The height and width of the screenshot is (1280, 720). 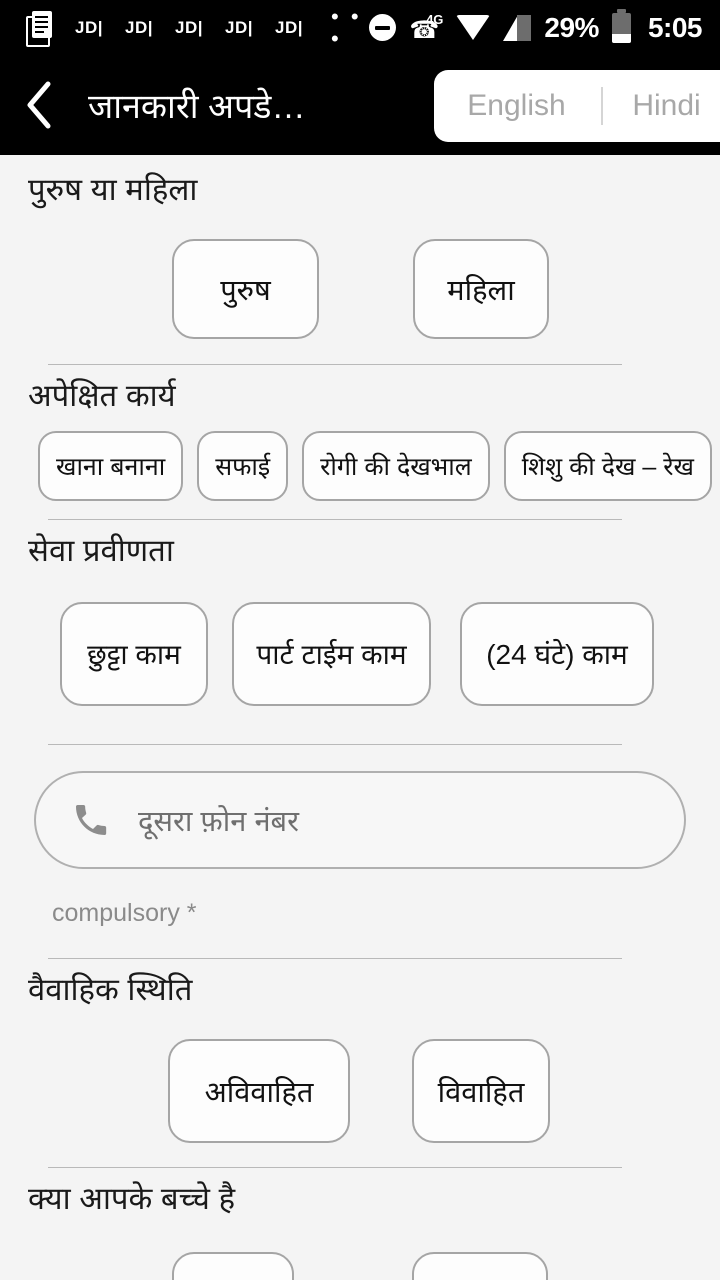 I want to click on status-bar: JD| JD| JD| JD| JD| • • • ☎ 4G 29% 5:05, so click(x=360, y=27).